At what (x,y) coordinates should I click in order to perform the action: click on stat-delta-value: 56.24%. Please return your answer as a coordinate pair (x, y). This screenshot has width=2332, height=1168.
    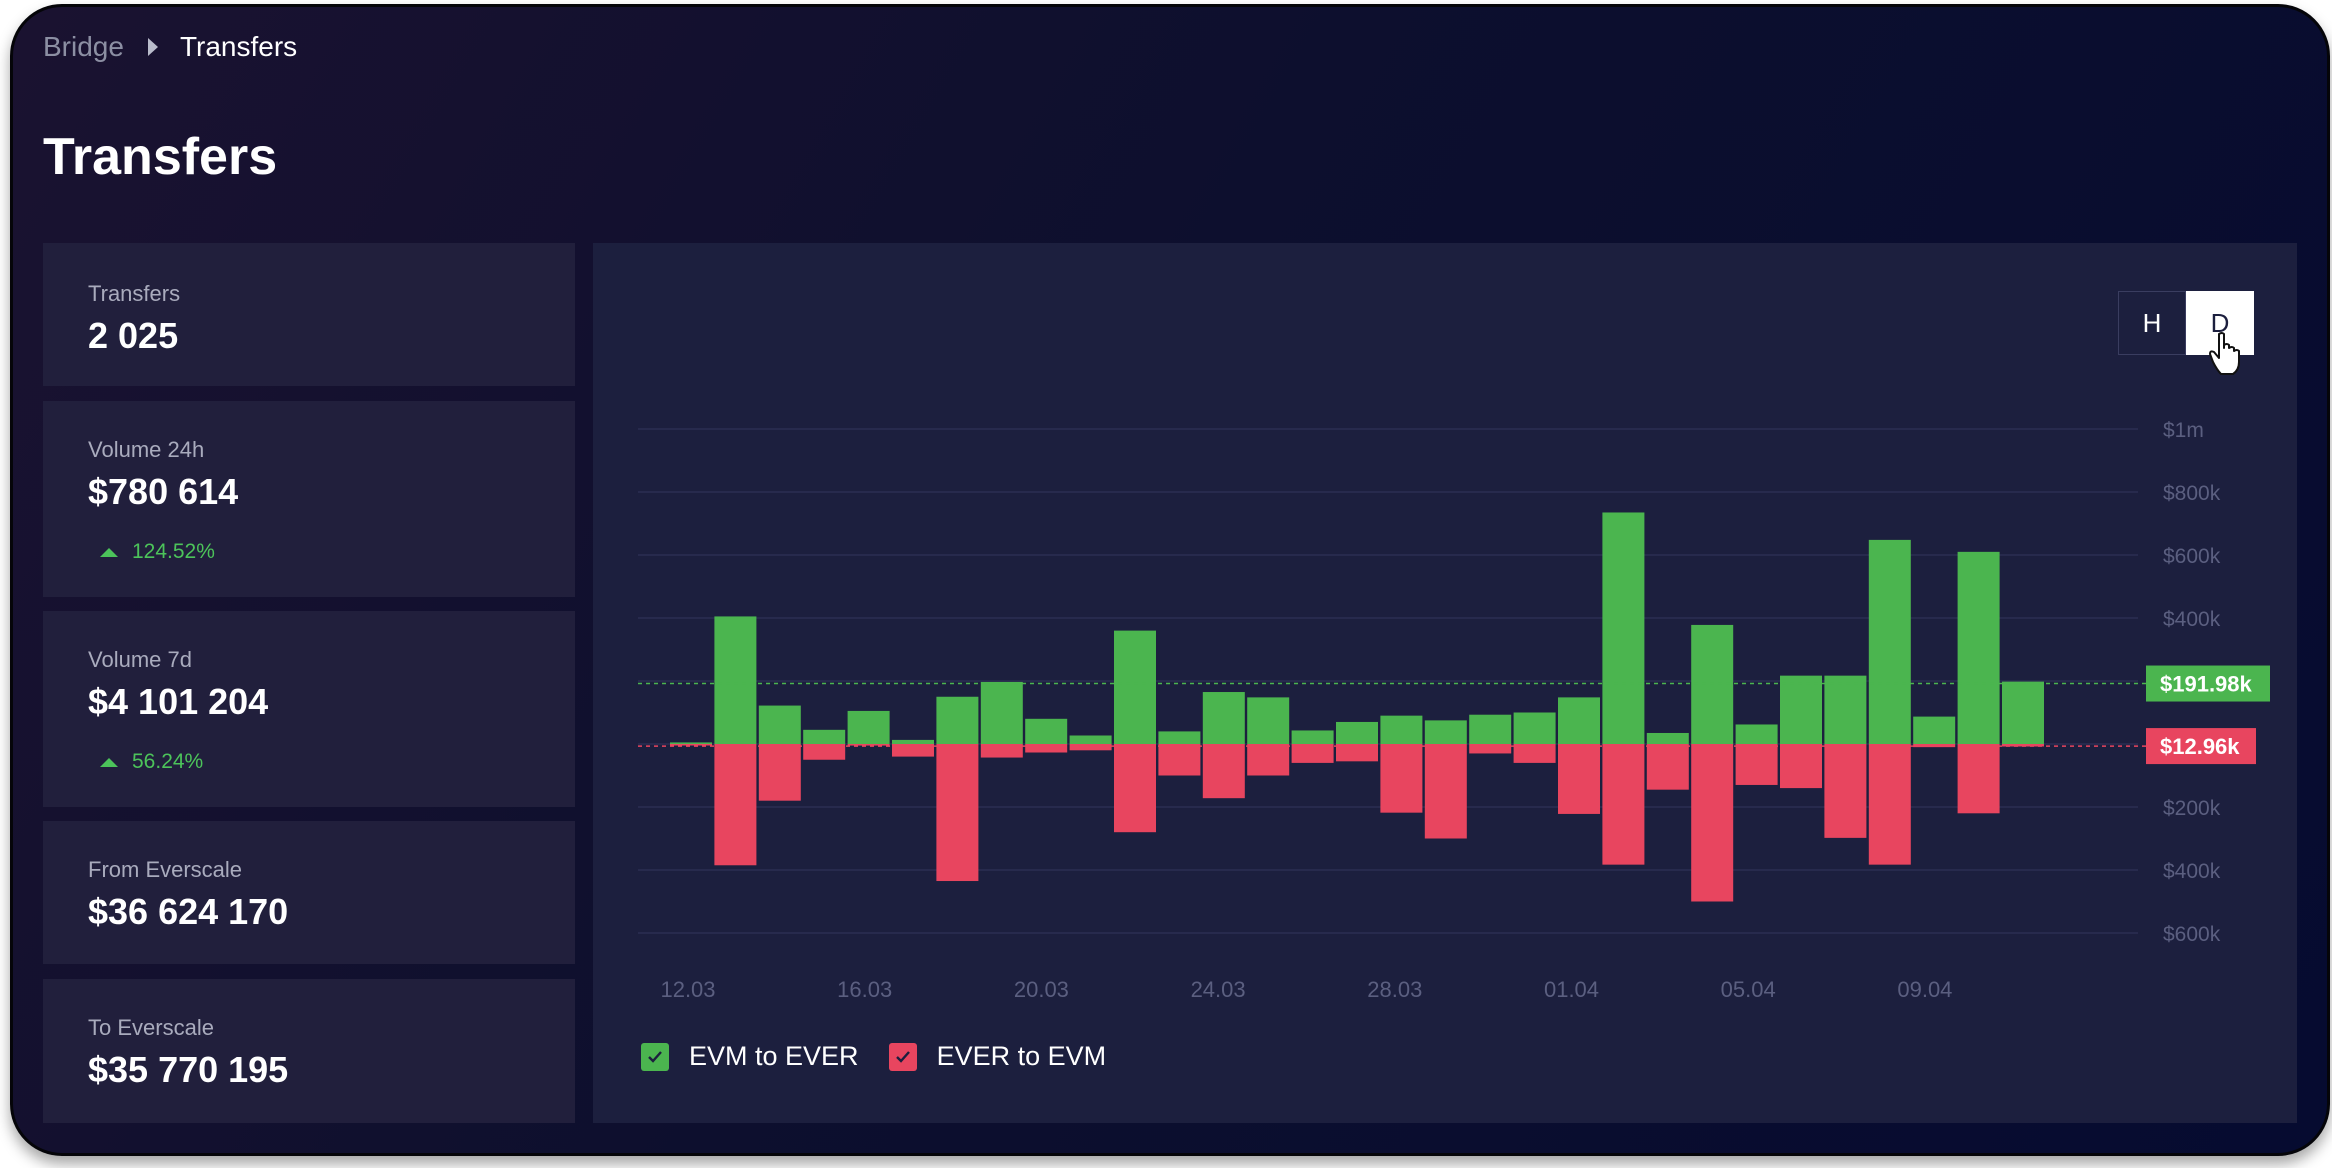
    Looking at the image, I should click on (168, 761).